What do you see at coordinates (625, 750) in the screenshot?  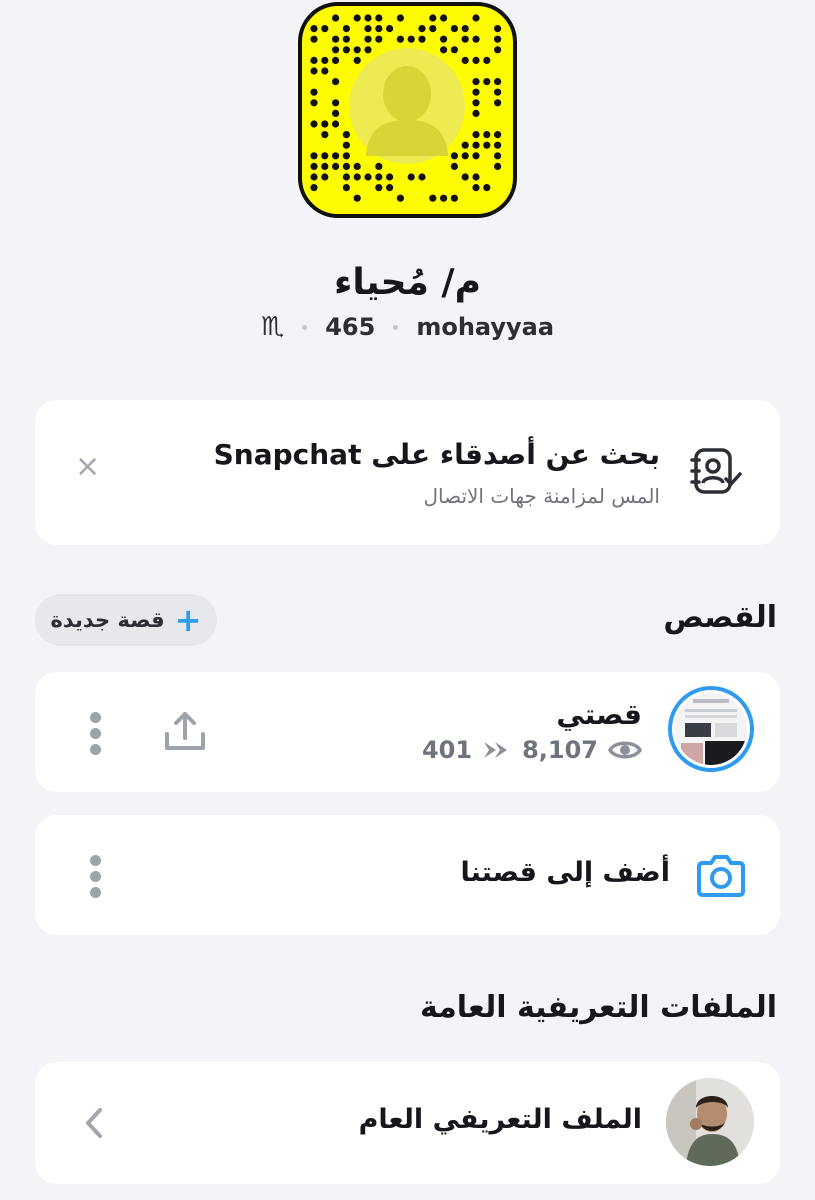 I see `eye-icon` at bounding box center [625, 750].